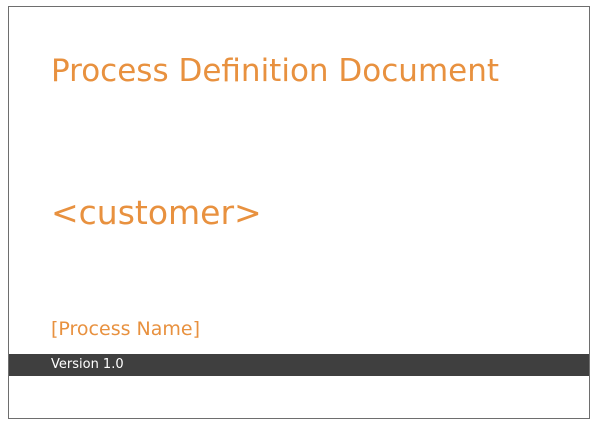 Image resolution: width=604 pixels, height=430 pixels. I want to click on process-name-placeholder: [Process Name], so click(125, 329).